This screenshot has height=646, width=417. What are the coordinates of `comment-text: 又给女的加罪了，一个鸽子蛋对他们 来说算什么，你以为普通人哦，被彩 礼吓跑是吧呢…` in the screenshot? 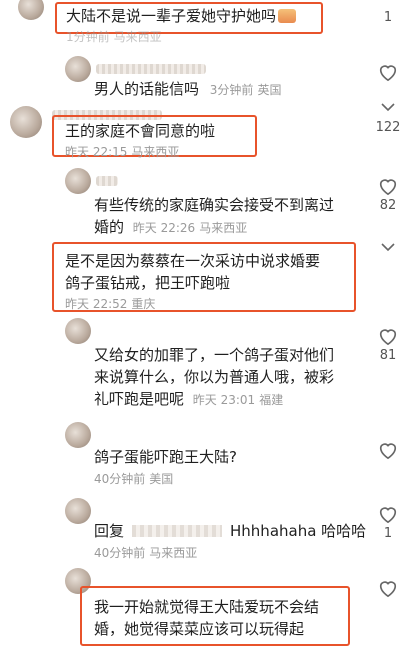 It's located at (214, 377).